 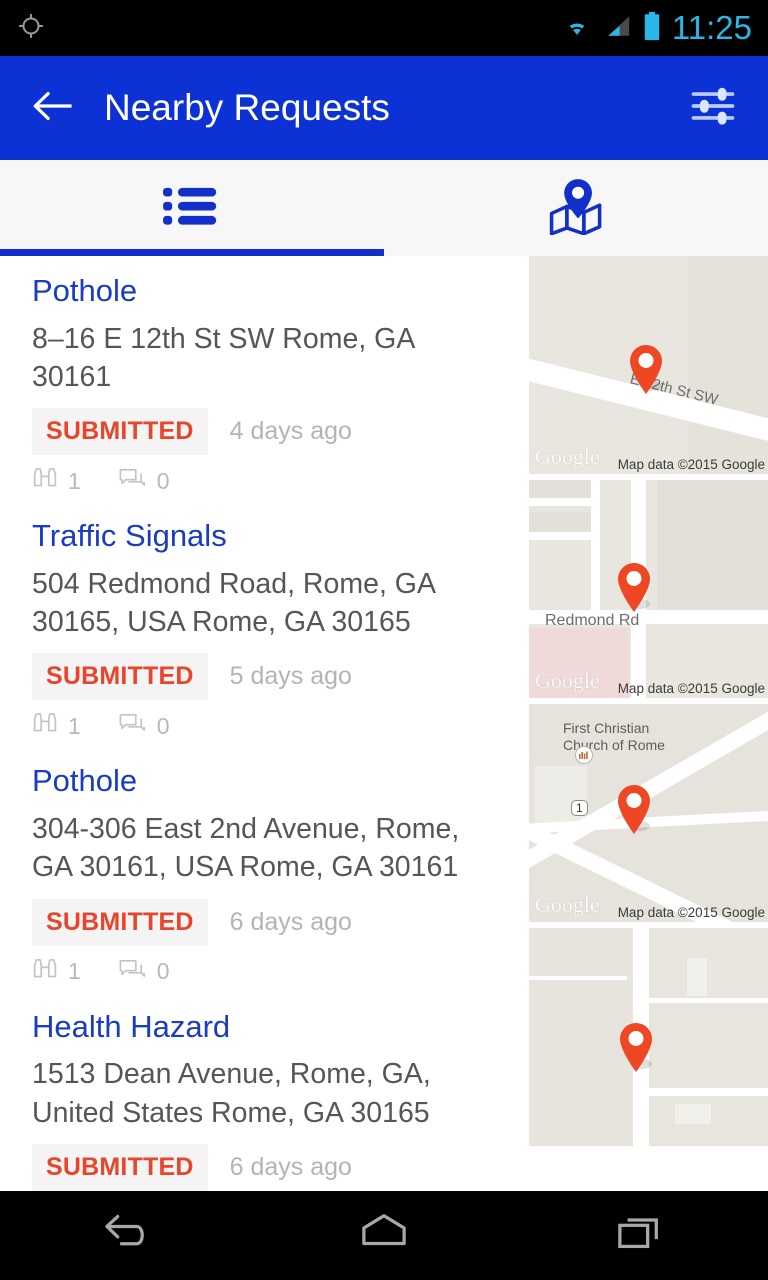 I want to click on tab-list, so click(x=192, y=208).